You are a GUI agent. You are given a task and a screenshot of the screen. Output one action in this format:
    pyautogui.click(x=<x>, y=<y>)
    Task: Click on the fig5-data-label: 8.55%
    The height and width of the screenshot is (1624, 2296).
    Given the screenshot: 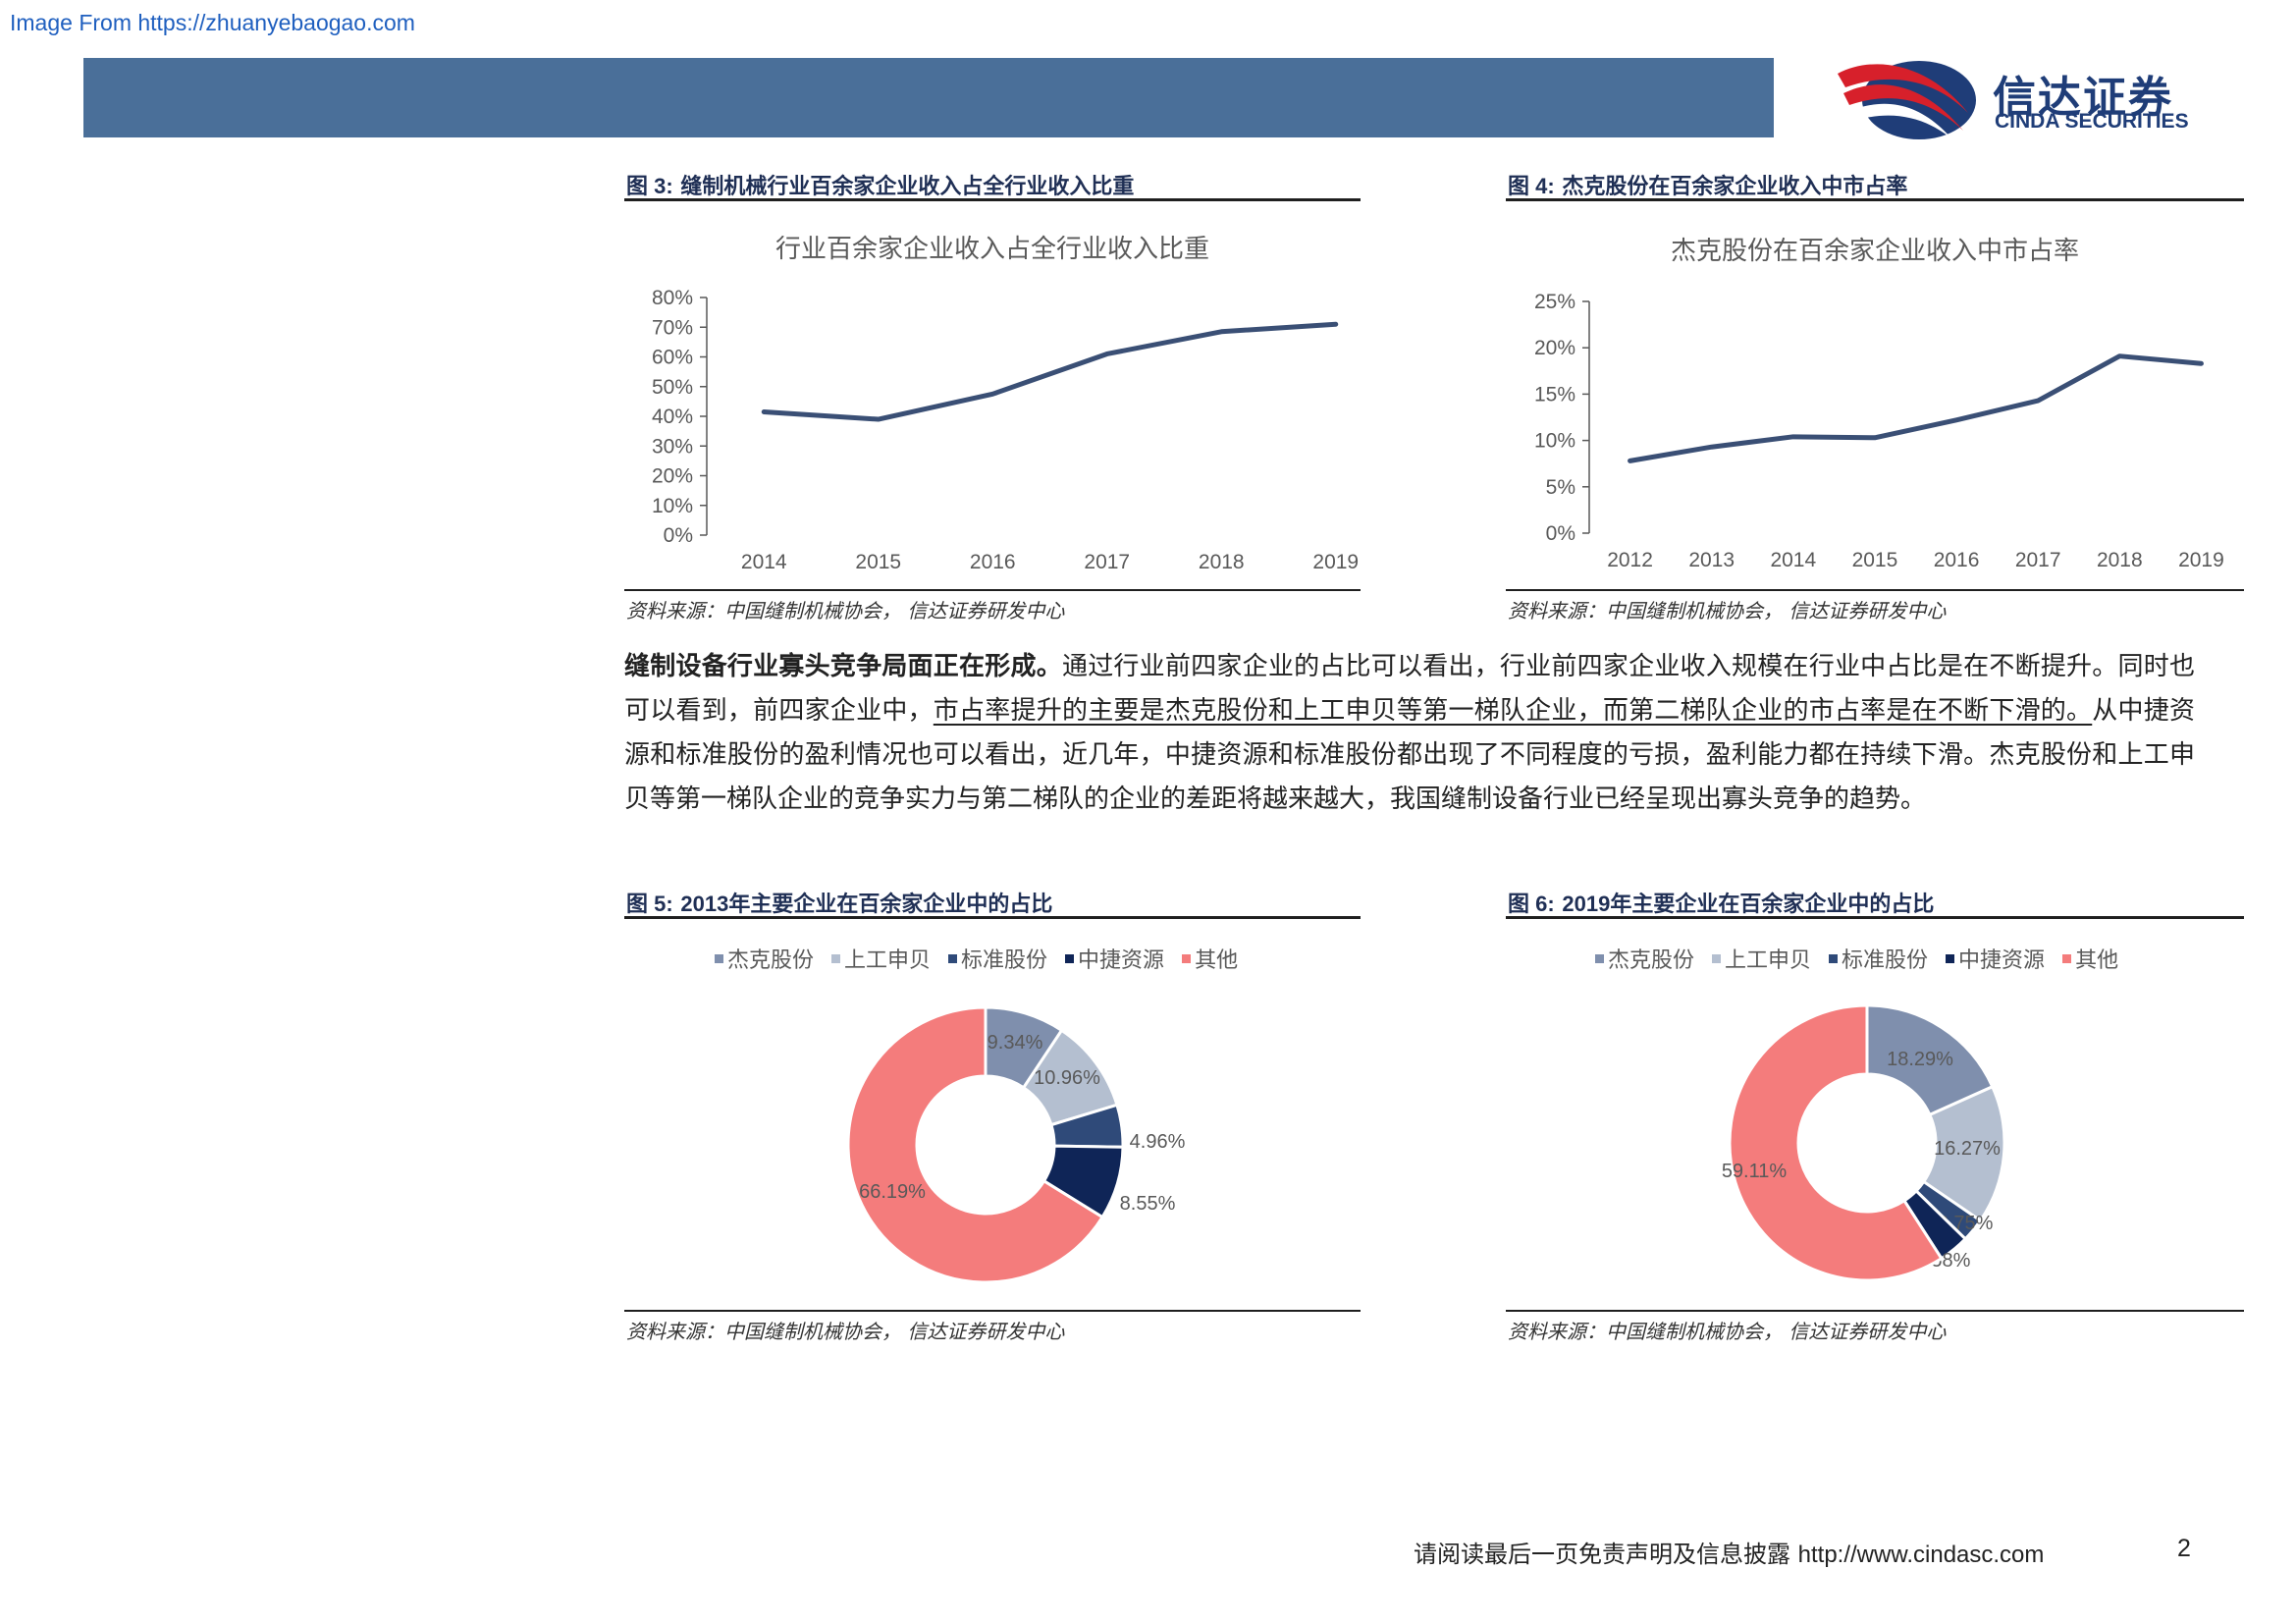 What is the action you would take?
    pyautogui.click(x=1148, y=1204)
    